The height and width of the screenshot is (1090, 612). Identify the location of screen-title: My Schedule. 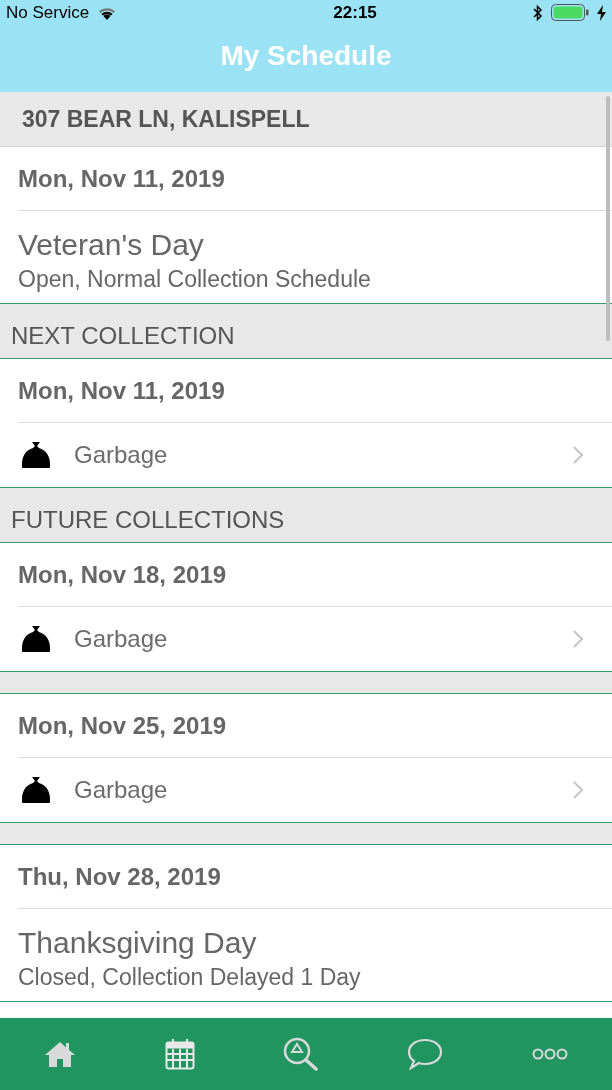
(306, 55).